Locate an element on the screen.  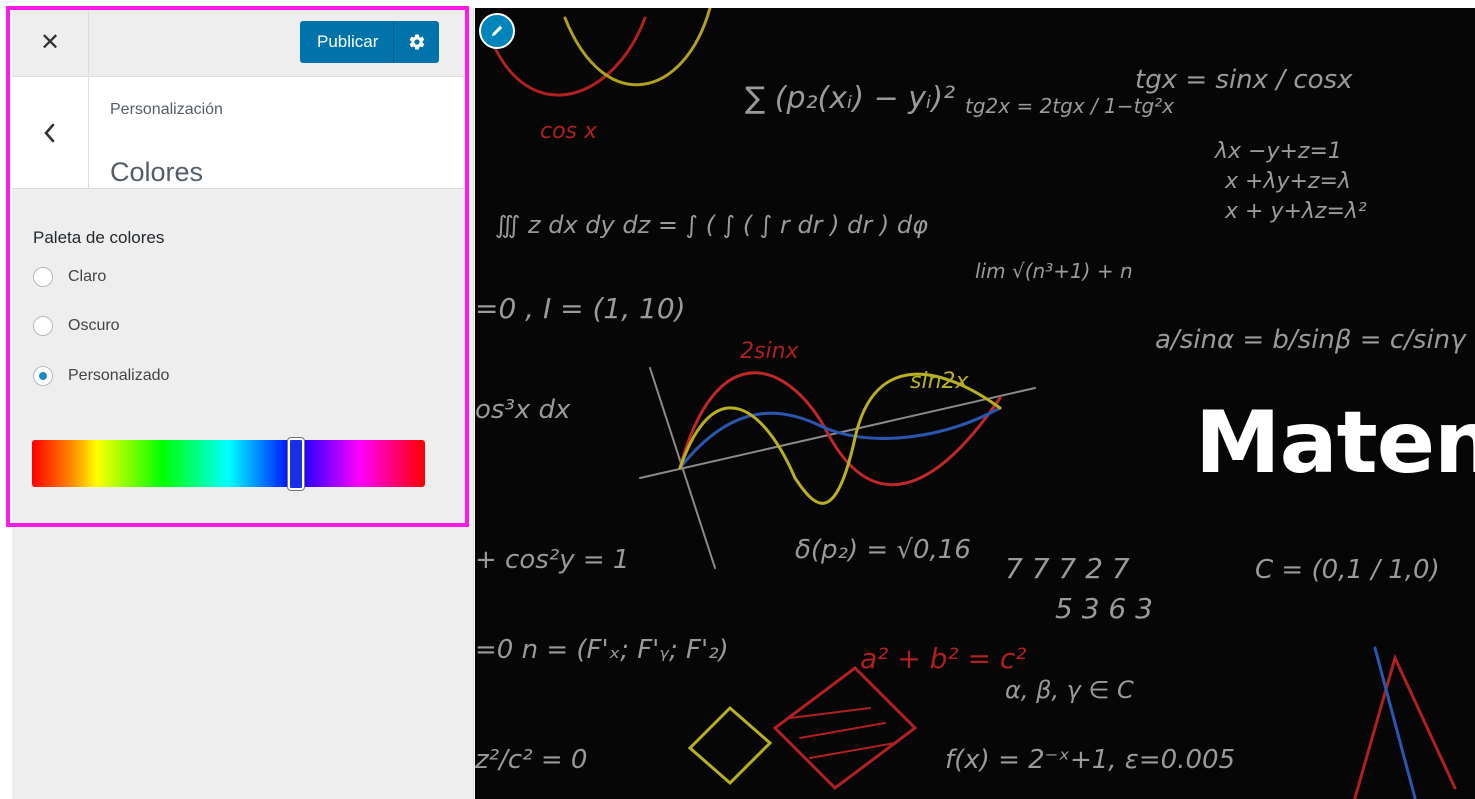
publish-settings-button is located at coordinates (417, 42).